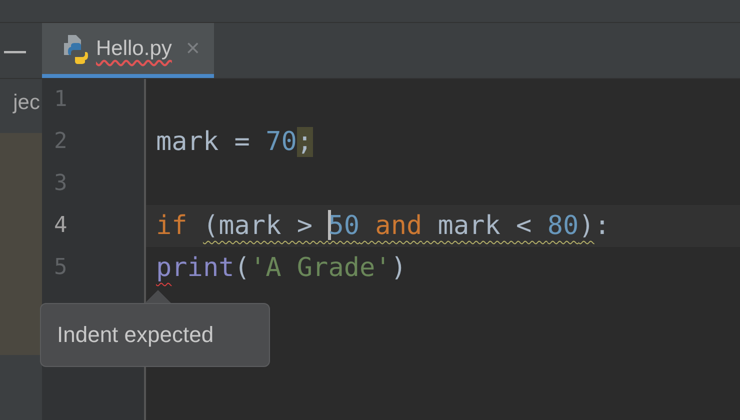  Describe the element at coordinates (135, 335) in the screenshot. I see `tooltip-text: Indent expected` at that location.